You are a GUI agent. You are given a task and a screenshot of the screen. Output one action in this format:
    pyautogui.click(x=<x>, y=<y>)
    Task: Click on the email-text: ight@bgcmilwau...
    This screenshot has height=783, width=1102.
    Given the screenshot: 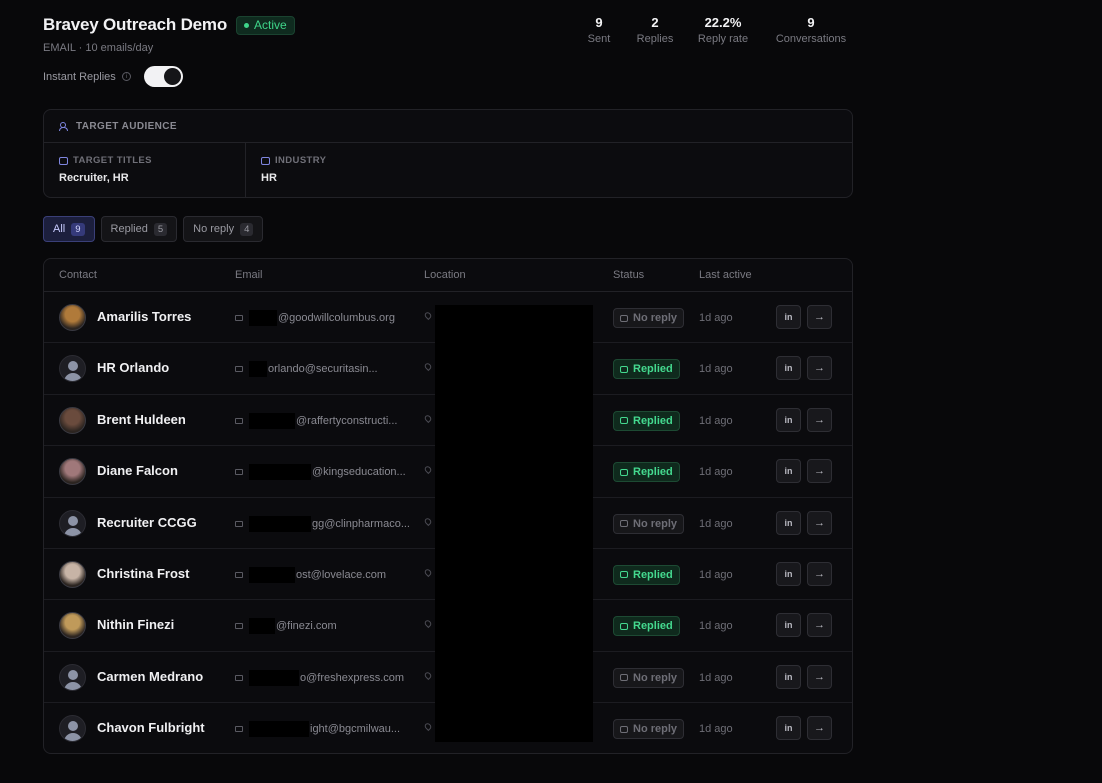 What is the action you would take?
    pyautogui.click(x=355, y=729)
    